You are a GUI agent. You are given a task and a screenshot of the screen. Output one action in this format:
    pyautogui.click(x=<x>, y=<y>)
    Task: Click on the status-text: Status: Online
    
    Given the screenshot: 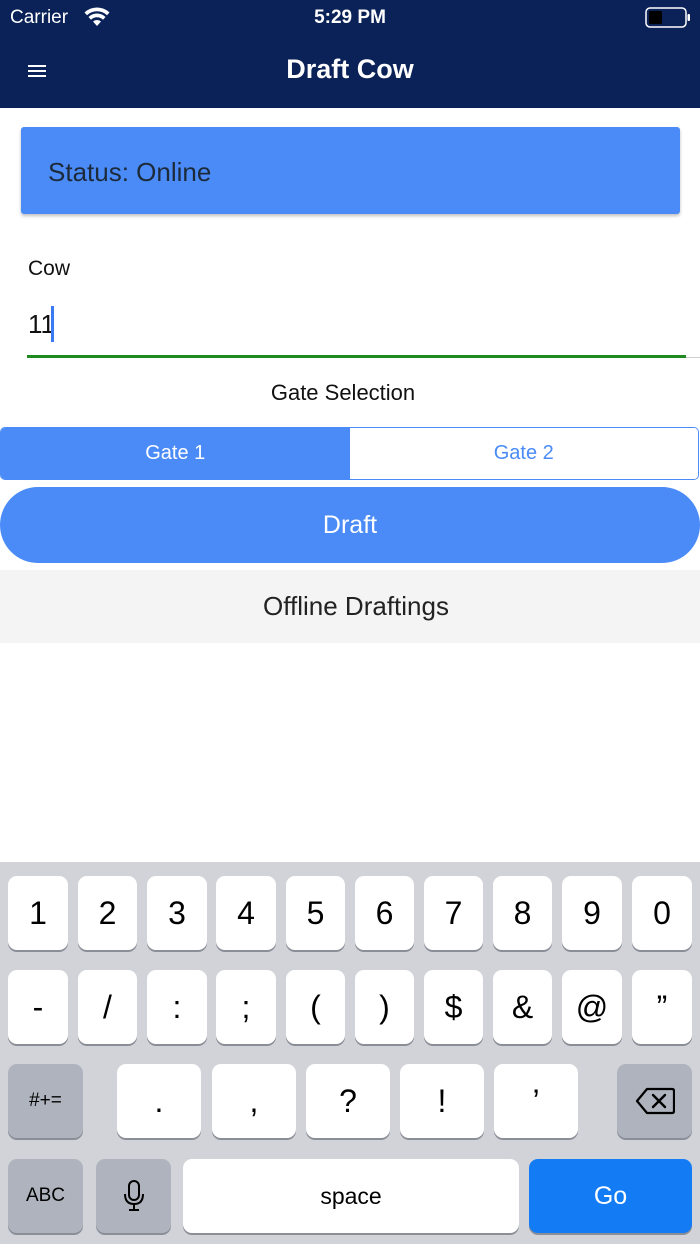 What is the action you would take?
    pyautogui.click(x=130, y=172)
    